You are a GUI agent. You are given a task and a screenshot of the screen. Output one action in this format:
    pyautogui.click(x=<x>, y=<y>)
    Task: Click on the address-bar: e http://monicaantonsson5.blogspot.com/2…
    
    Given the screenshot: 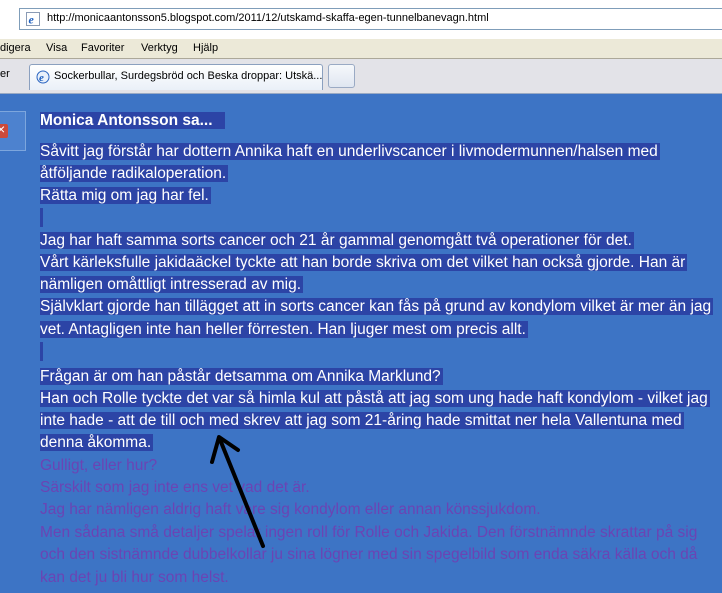 What is the action you would take?
    pyautogui.click(x=370, y=19)
    